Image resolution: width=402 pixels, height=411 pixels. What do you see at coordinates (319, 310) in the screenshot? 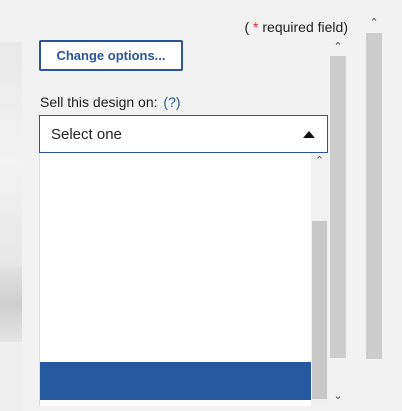
I see `options-scroll-thumb` at bounding box center [319, 310].